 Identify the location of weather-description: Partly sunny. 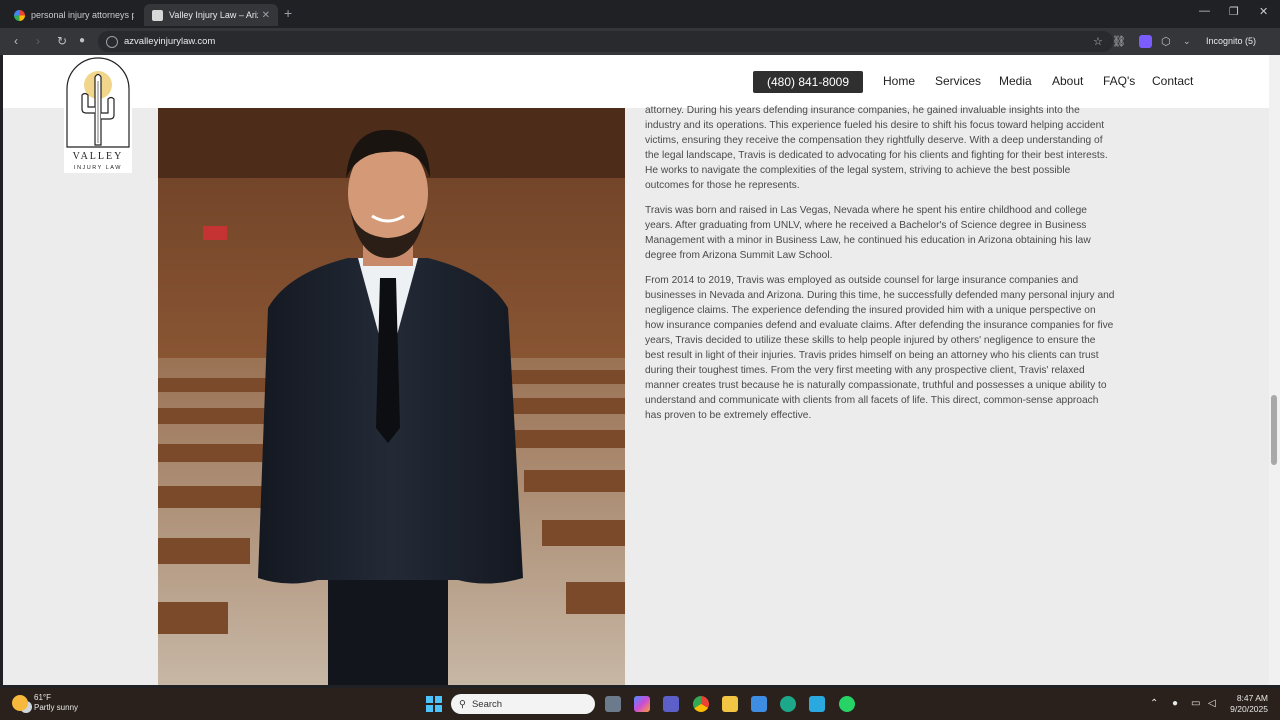
(56, 707).